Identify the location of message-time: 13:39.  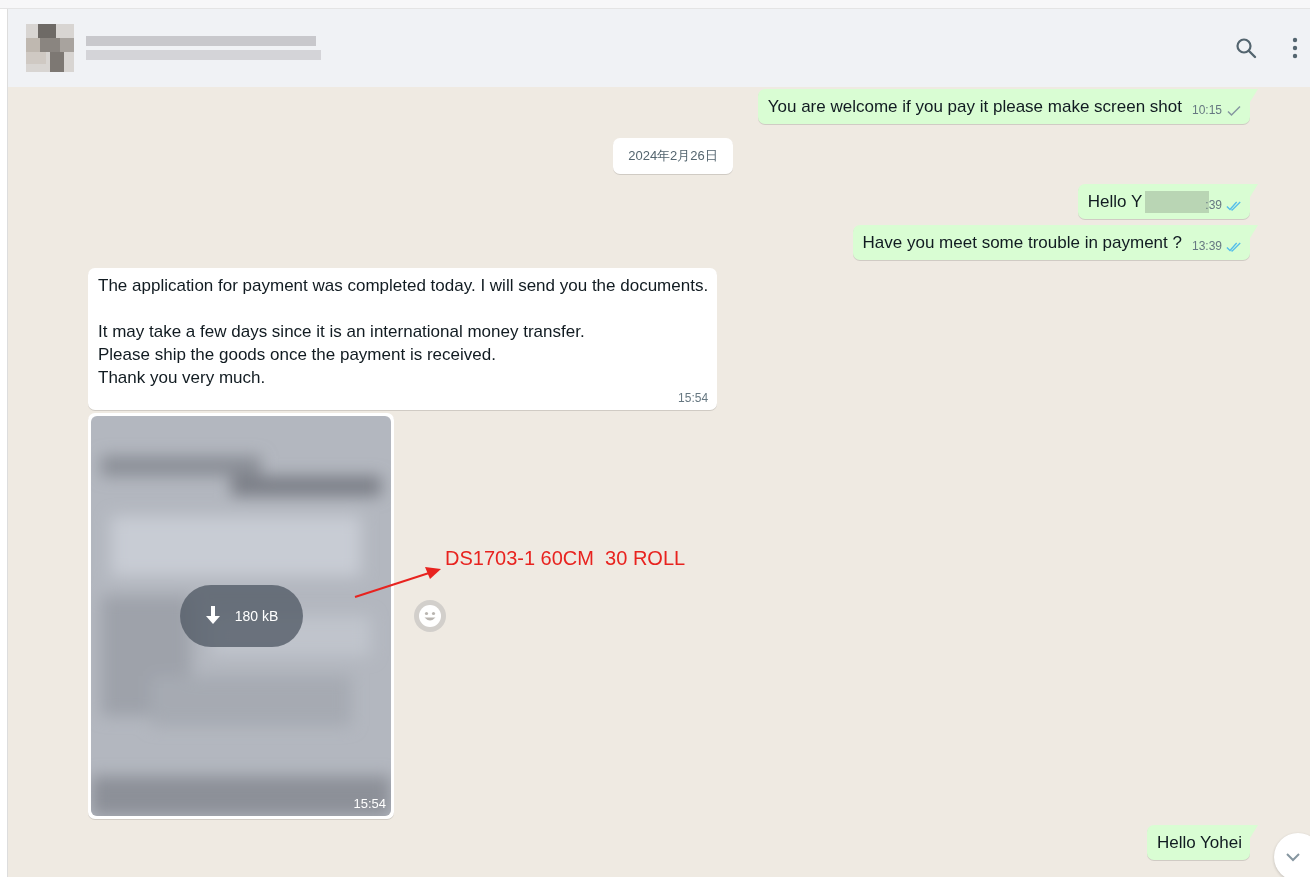
(1206, 246).